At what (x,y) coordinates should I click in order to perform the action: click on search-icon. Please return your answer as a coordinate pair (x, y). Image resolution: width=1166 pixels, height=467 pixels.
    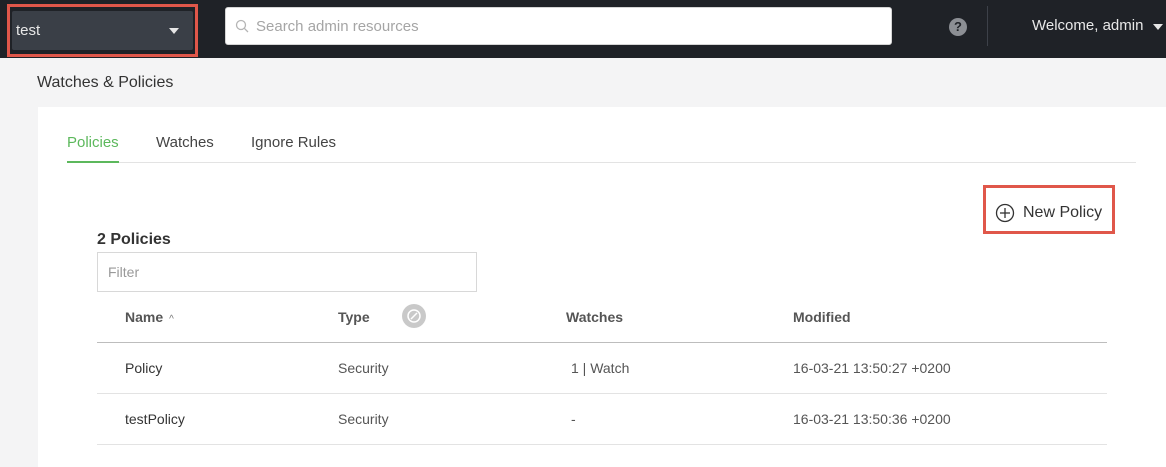
    Looking at the image, I should click on (242, 26).